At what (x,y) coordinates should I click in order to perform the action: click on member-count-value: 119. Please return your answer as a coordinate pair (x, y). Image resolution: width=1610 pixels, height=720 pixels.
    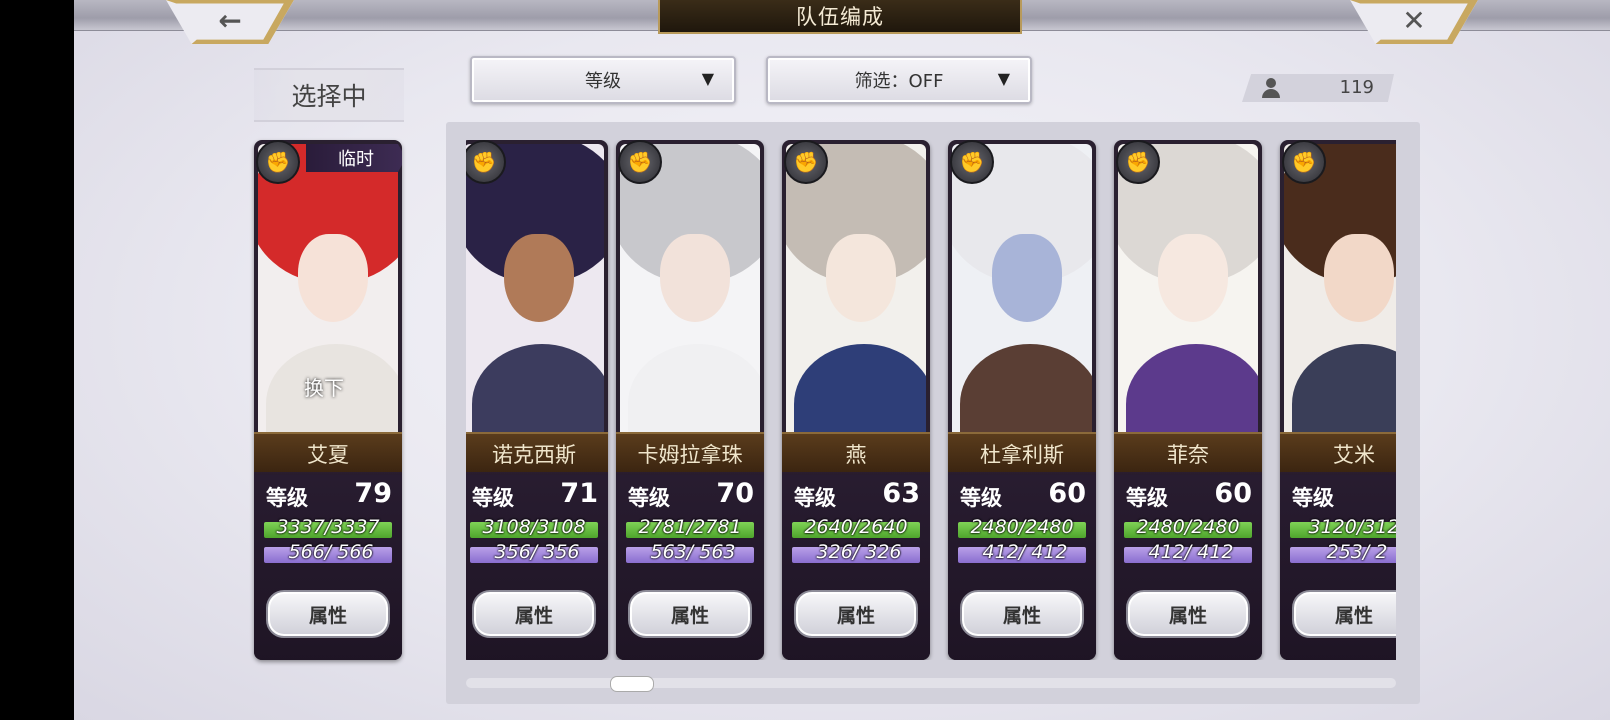
    Looking at the image, I should click on (1356, 87).